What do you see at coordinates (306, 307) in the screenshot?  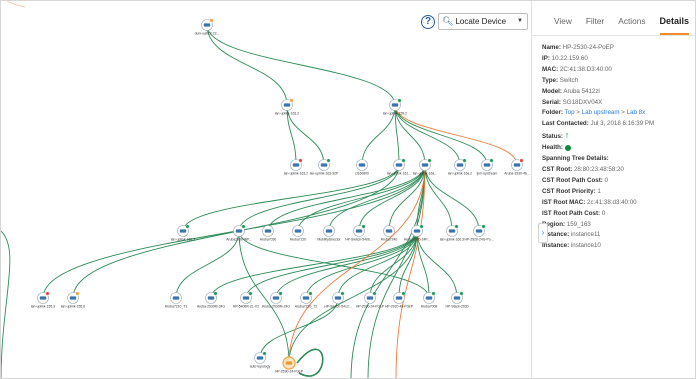 I see `device-node-label: Aruba7210_T2` at bounding box center [306, 307].